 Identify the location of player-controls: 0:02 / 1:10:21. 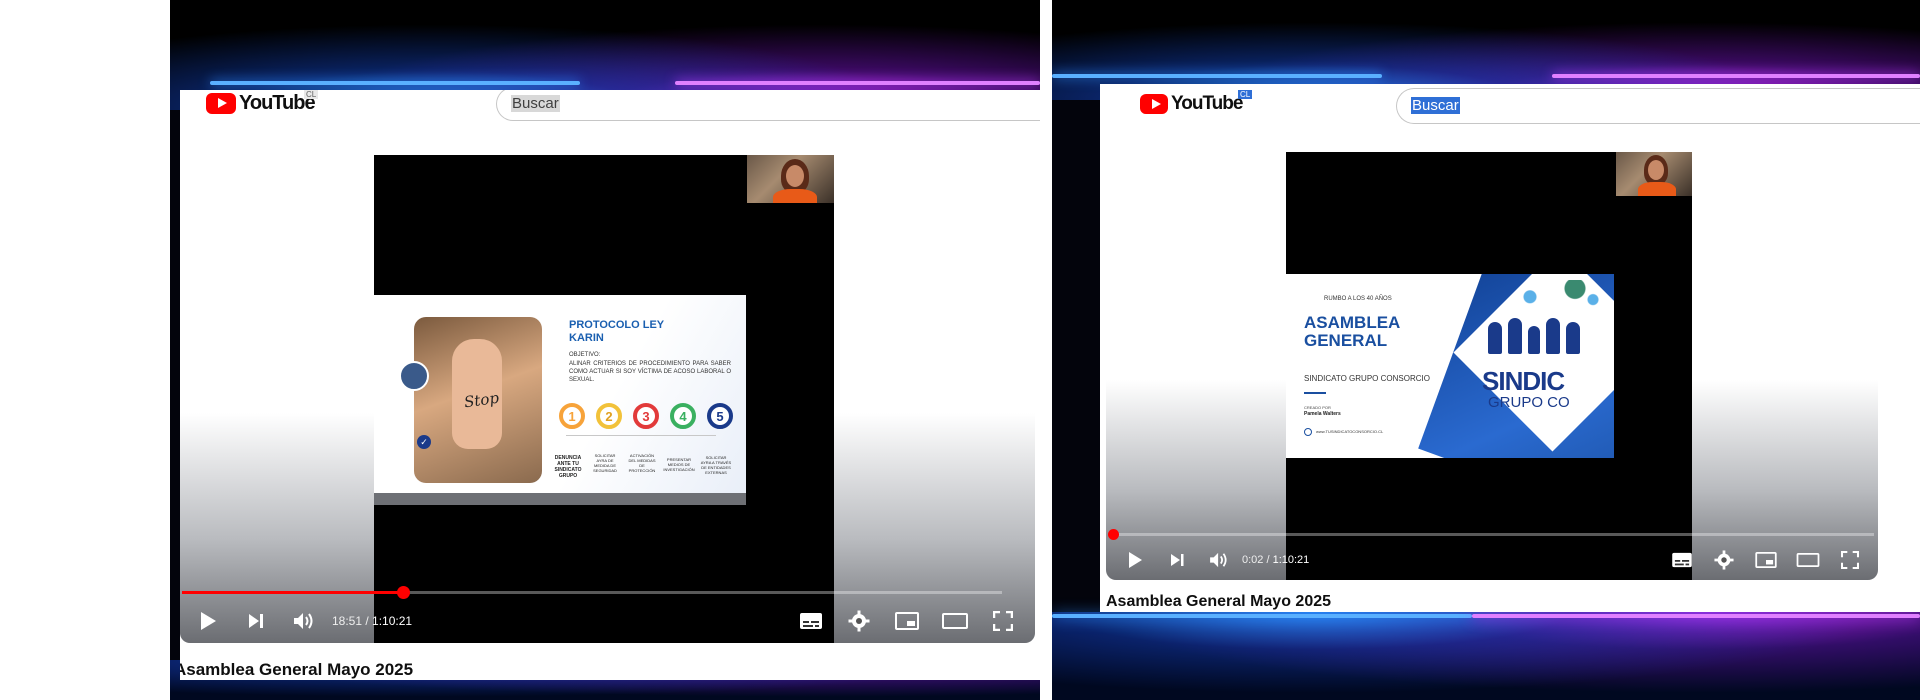
(1492, 560).